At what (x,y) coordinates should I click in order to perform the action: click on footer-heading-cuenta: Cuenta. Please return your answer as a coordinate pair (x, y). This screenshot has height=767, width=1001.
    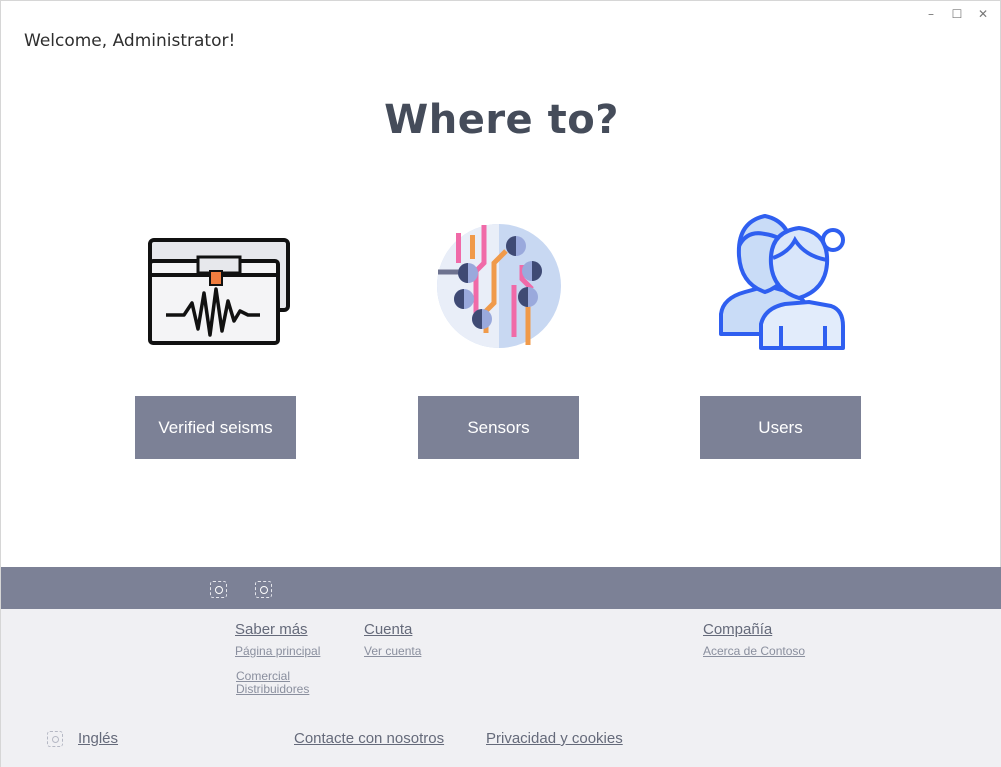
    Looking at the image, I should click on (392, 629).